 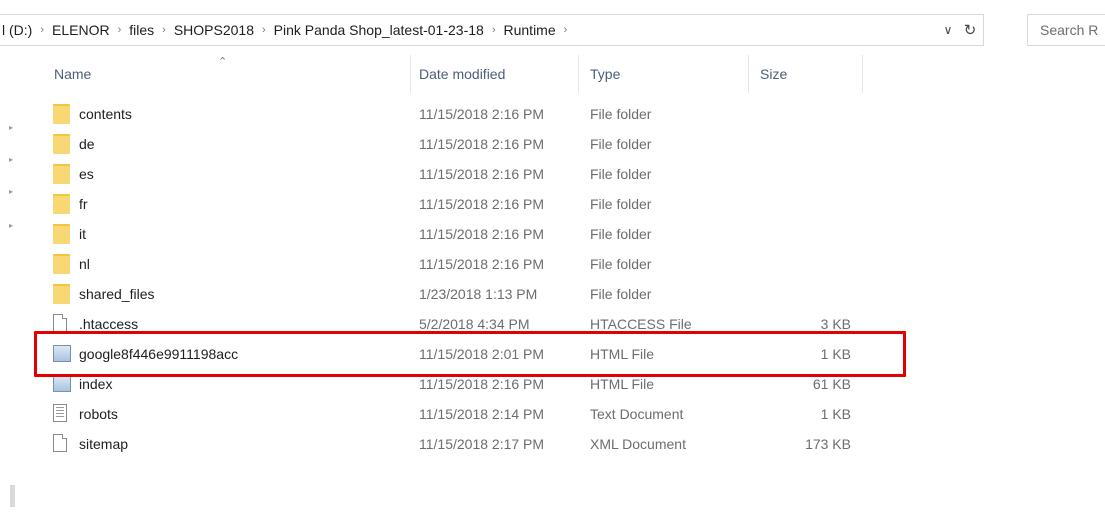 What do you see at coordinates (60, 413) in the screenshot?
I see `text-file-icon` at bounding box center [60, 413].